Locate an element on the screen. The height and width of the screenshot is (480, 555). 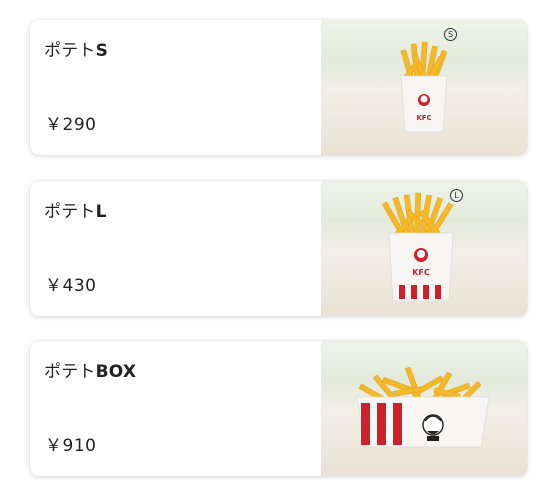
item-photo: KFC L is located at coordinates (424, 248).